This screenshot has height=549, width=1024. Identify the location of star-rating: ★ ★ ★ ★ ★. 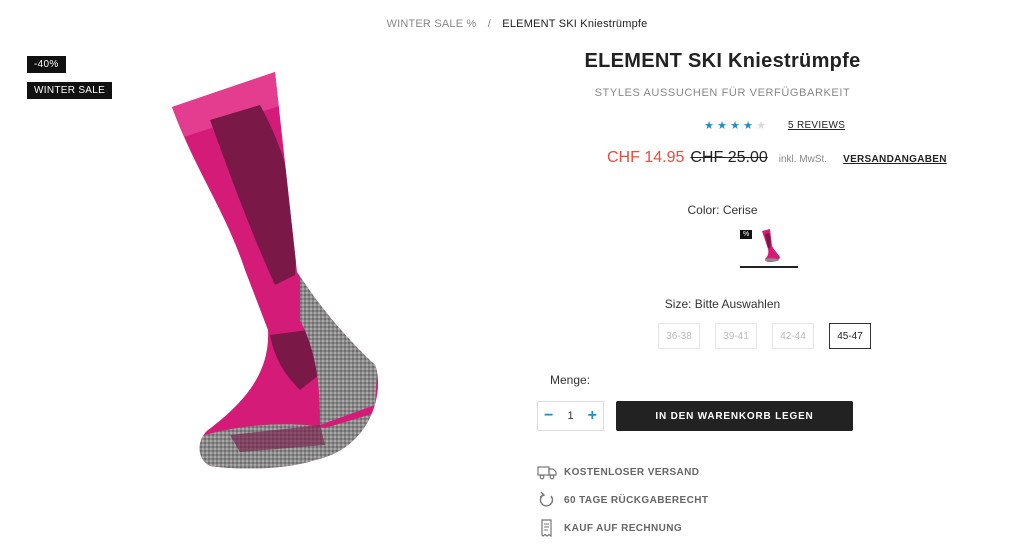
(735, 125).